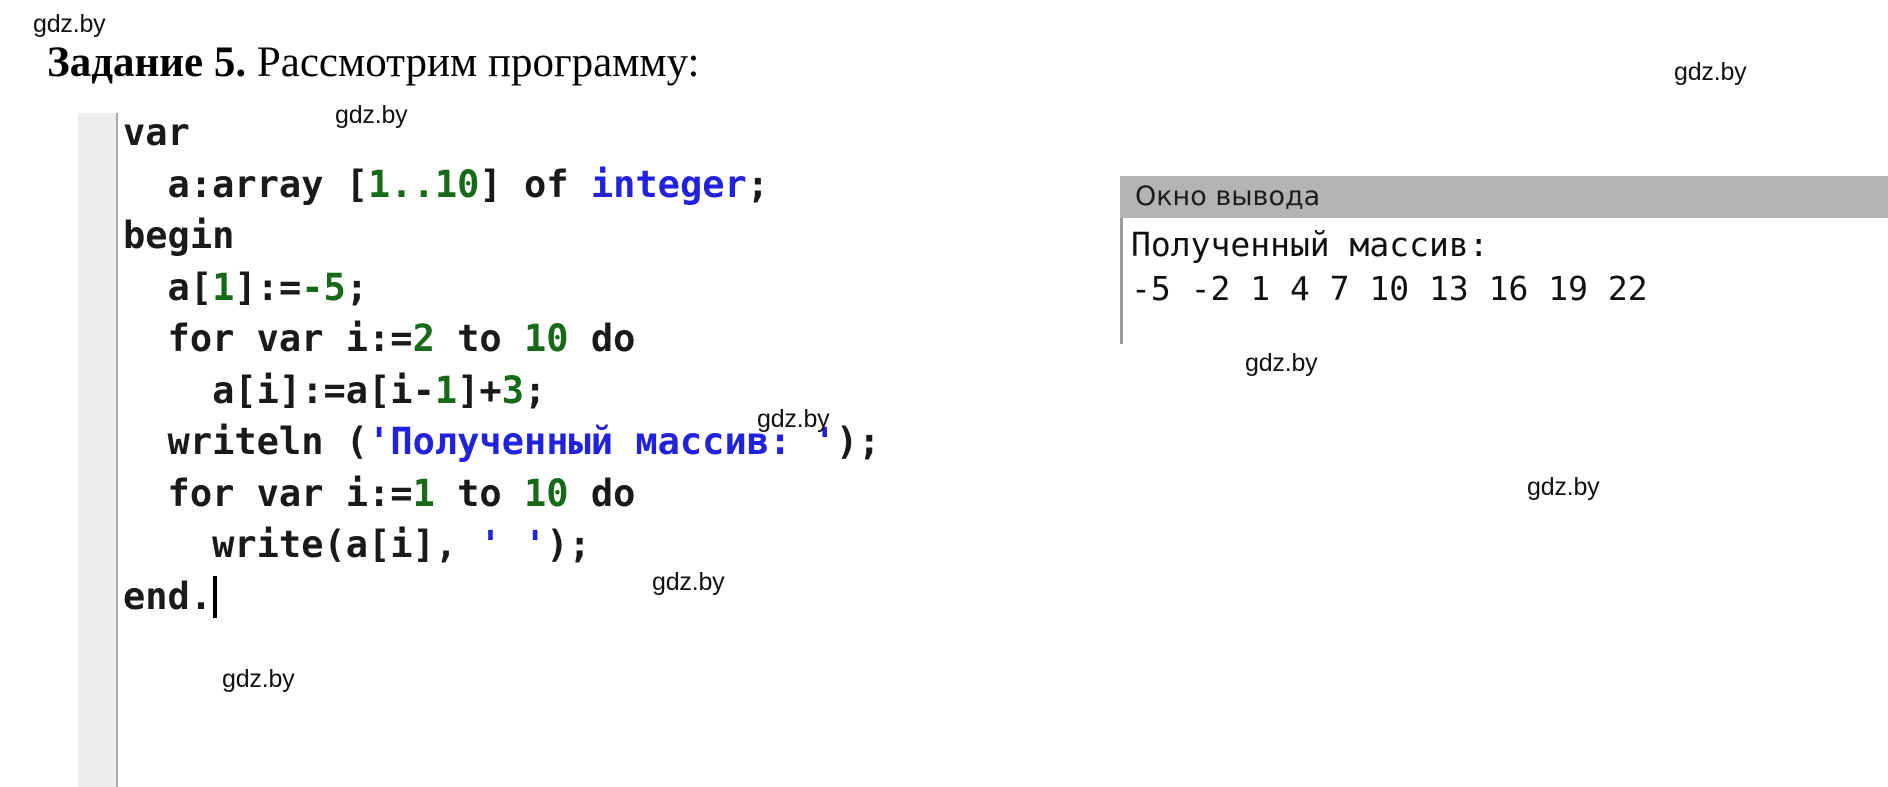 The height and width of the screenshot is (787, 1888). I want to click on task-title-text: Рассмотрим программу:, so click(473, 62).